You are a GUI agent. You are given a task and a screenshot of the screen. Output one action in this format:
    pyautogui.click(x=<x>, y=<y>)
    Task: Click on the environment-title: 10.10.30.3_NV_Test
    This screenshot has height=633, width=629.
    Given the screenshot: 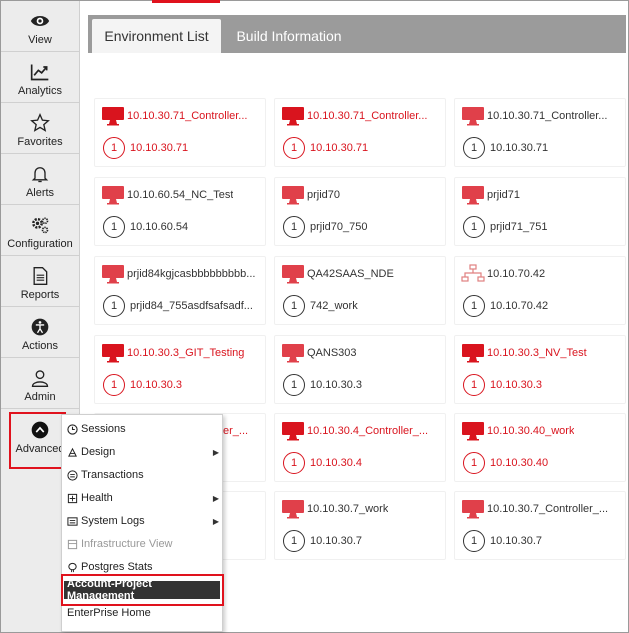 What is the action you would take?
    pyautogui.click(x=544, y=353)
    